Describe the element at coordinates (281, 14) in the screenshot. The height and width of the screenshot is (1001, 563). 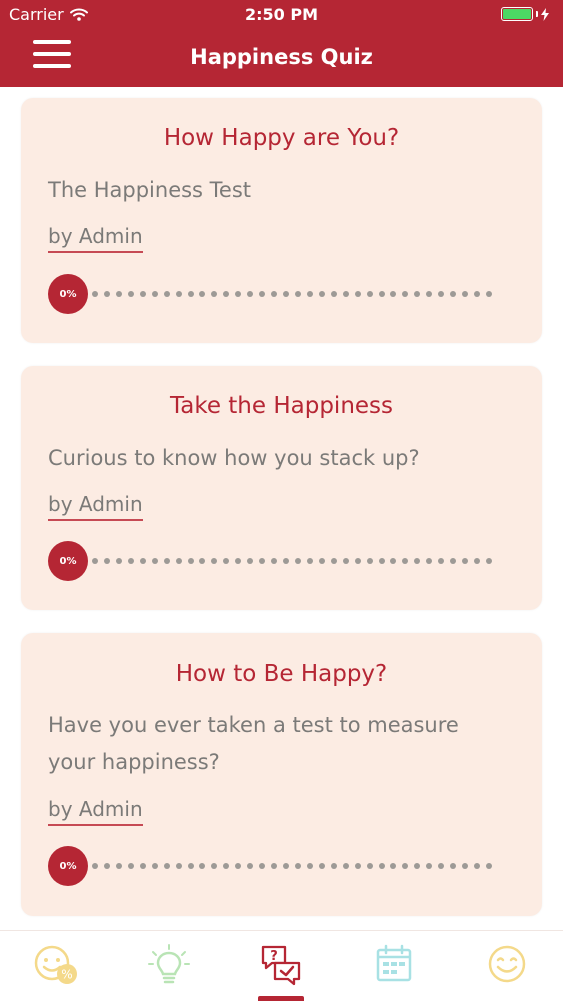
I see `status-time: 2:50 PM` at that location.